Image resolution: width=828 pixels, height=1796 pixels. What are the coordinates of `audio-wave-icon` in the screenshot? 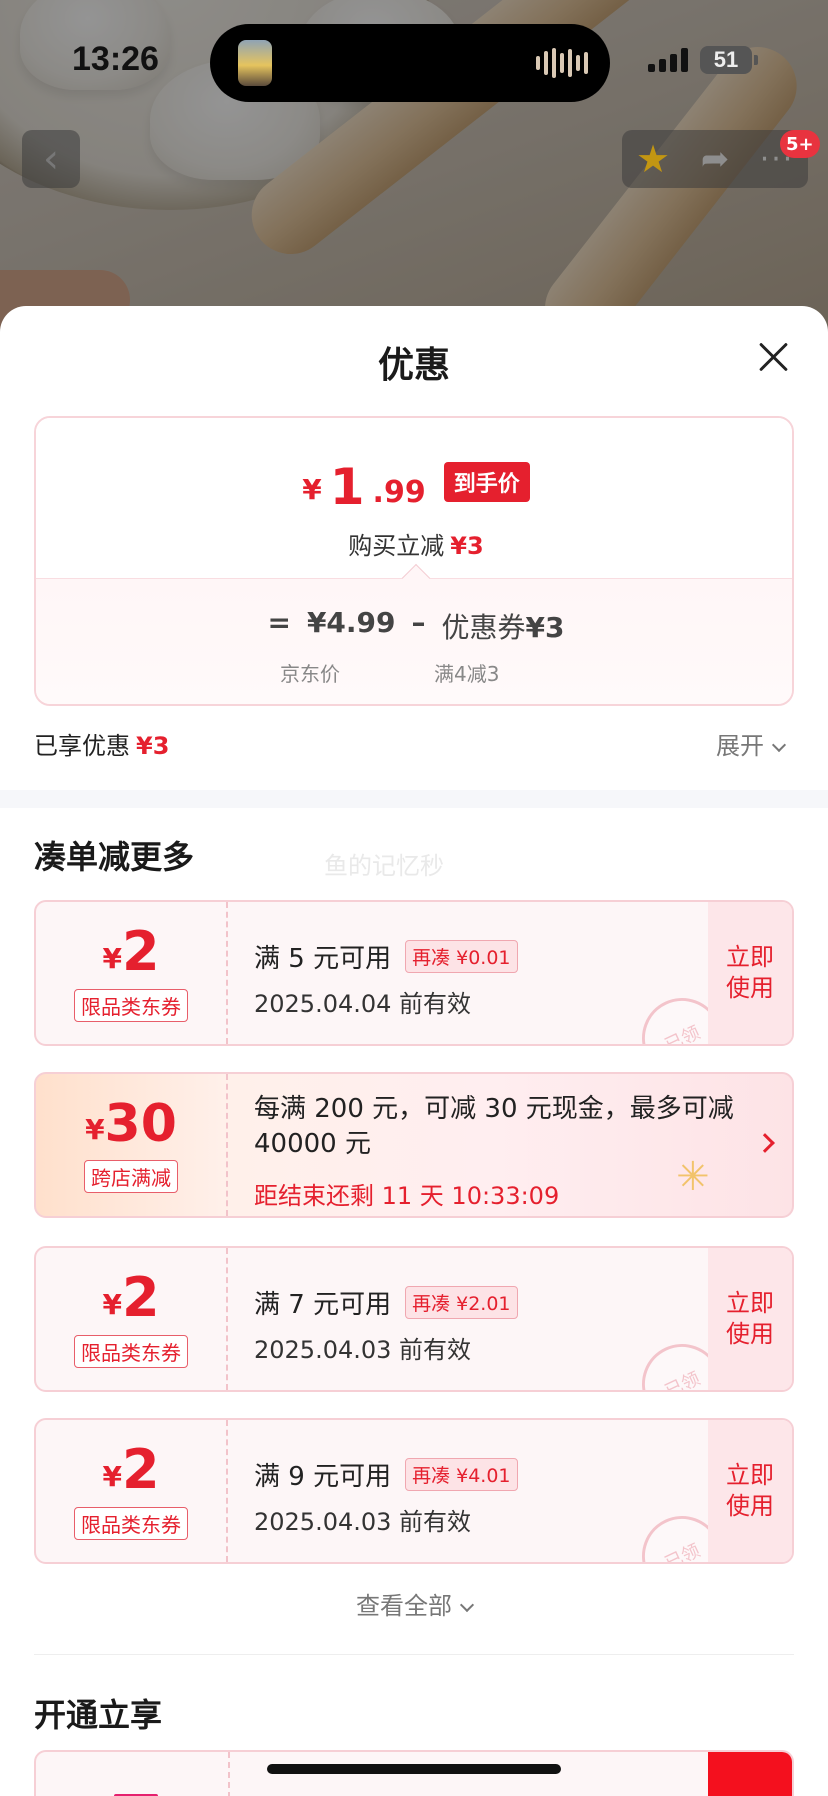 It's located at (562, 63).